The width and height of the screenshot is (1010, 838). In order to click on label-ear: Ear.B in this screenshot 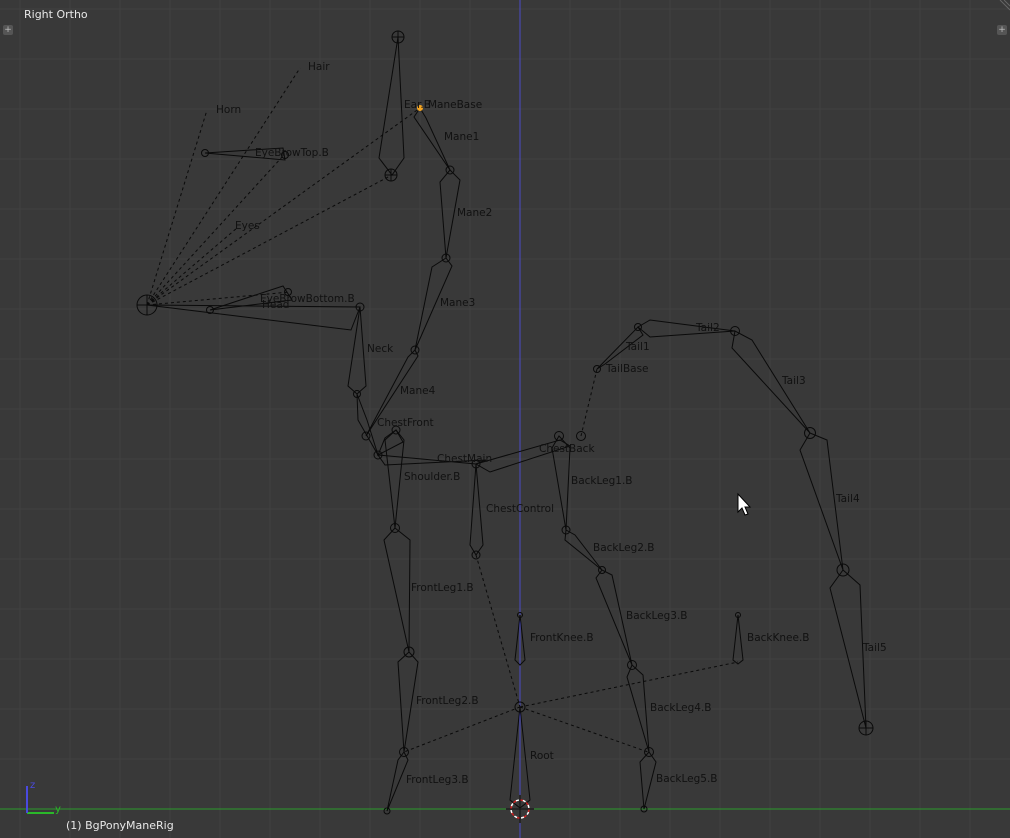, I will do `click(417, 105)`.